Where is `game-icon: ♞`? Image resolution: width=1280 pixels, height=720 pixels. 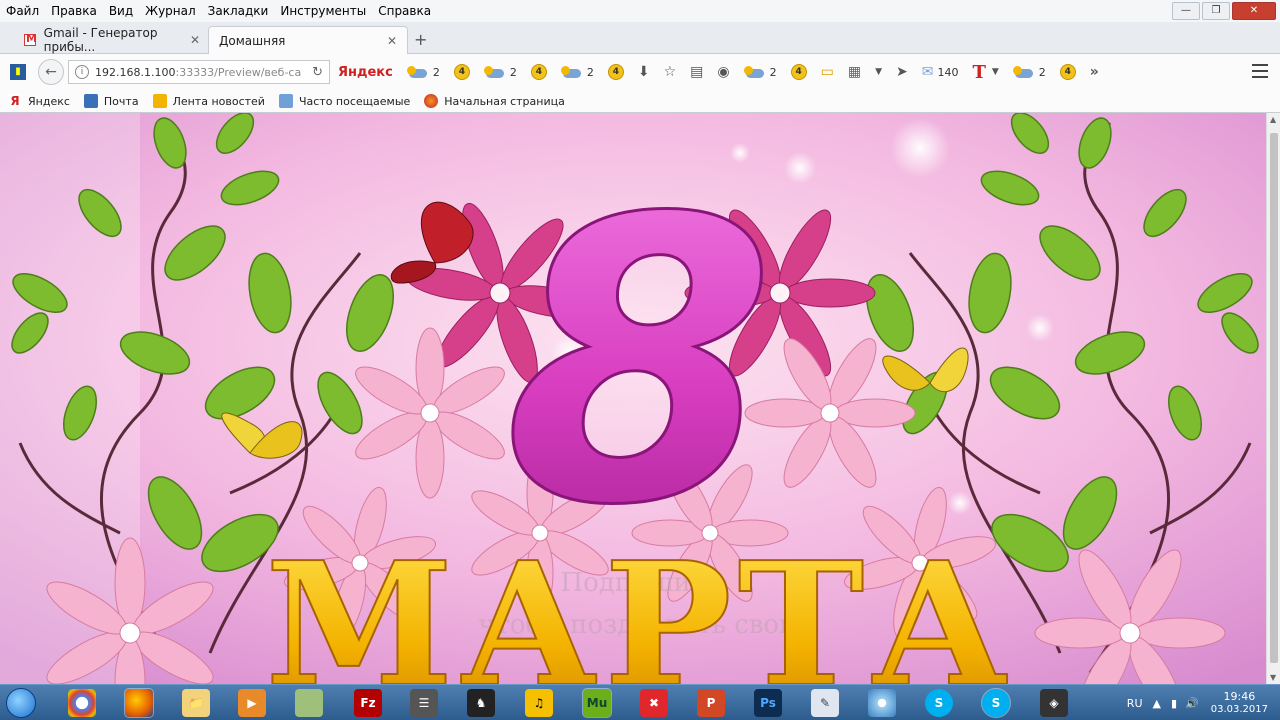
game-icon: ♞ is located at coordinates (481, 703).